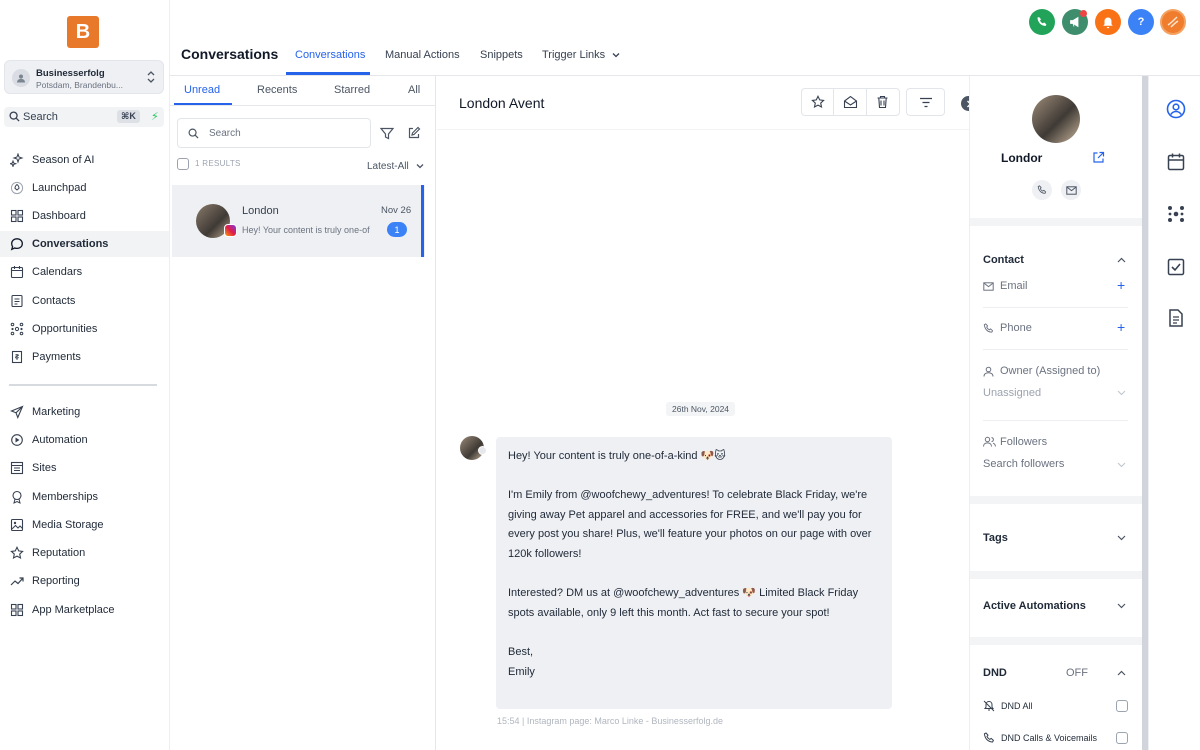 This screenshot has width=1200, height=750. I want to click on sidebar-item-marketing: Marketing, so click(84, 412).